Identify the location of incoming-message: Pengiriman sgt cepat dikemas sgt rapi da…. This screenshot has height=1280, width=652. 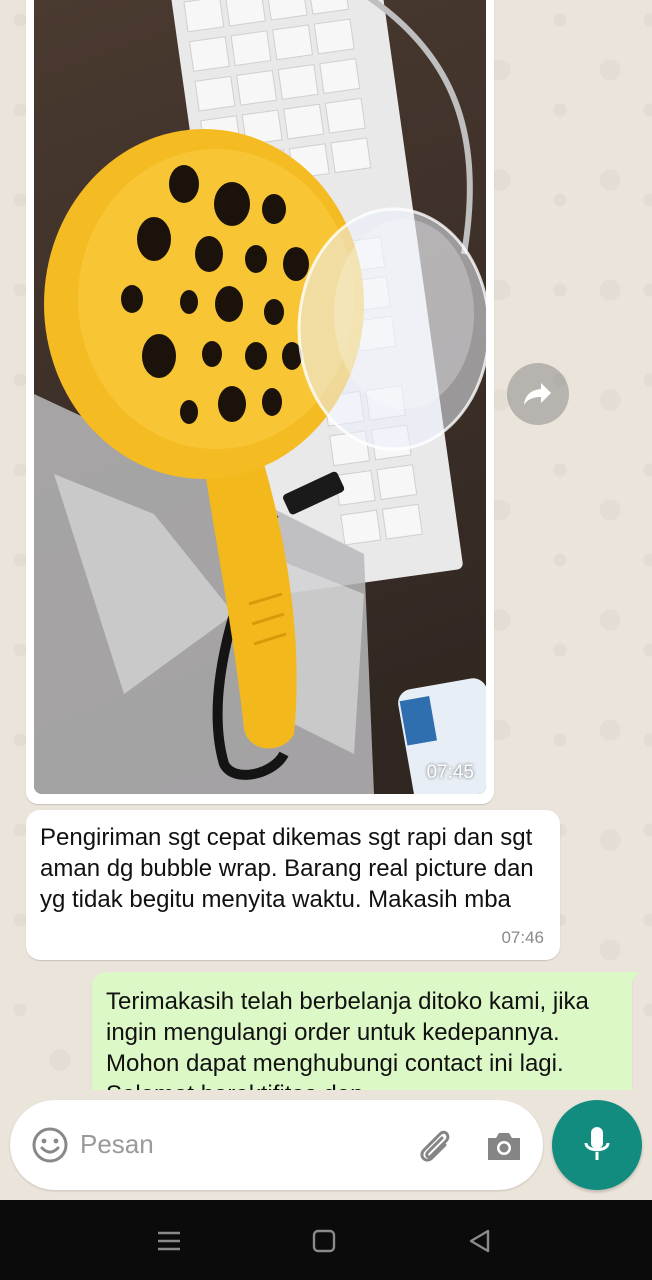
(293, 885).